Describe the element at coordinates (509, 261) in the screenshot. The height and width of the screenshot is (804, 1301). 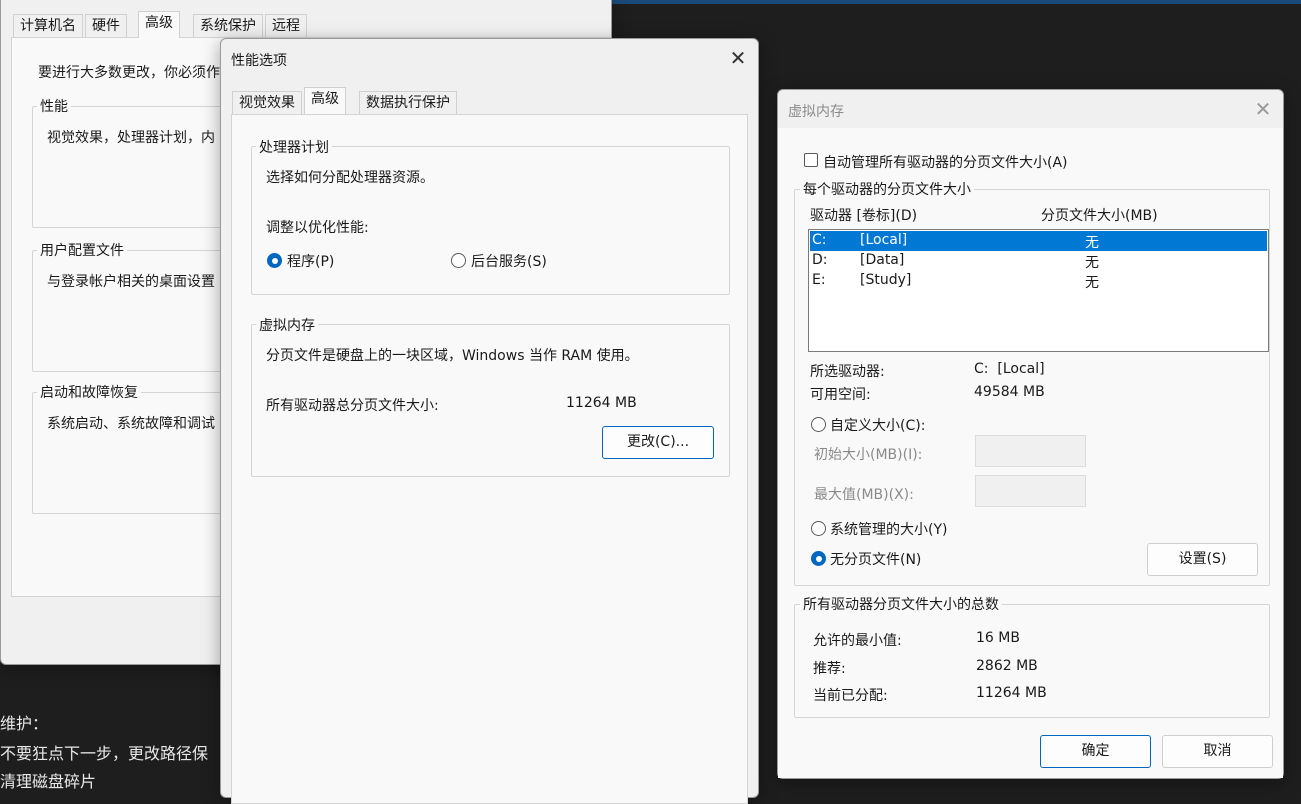
I see `background-services-label: 后台服务(S)` at that location.